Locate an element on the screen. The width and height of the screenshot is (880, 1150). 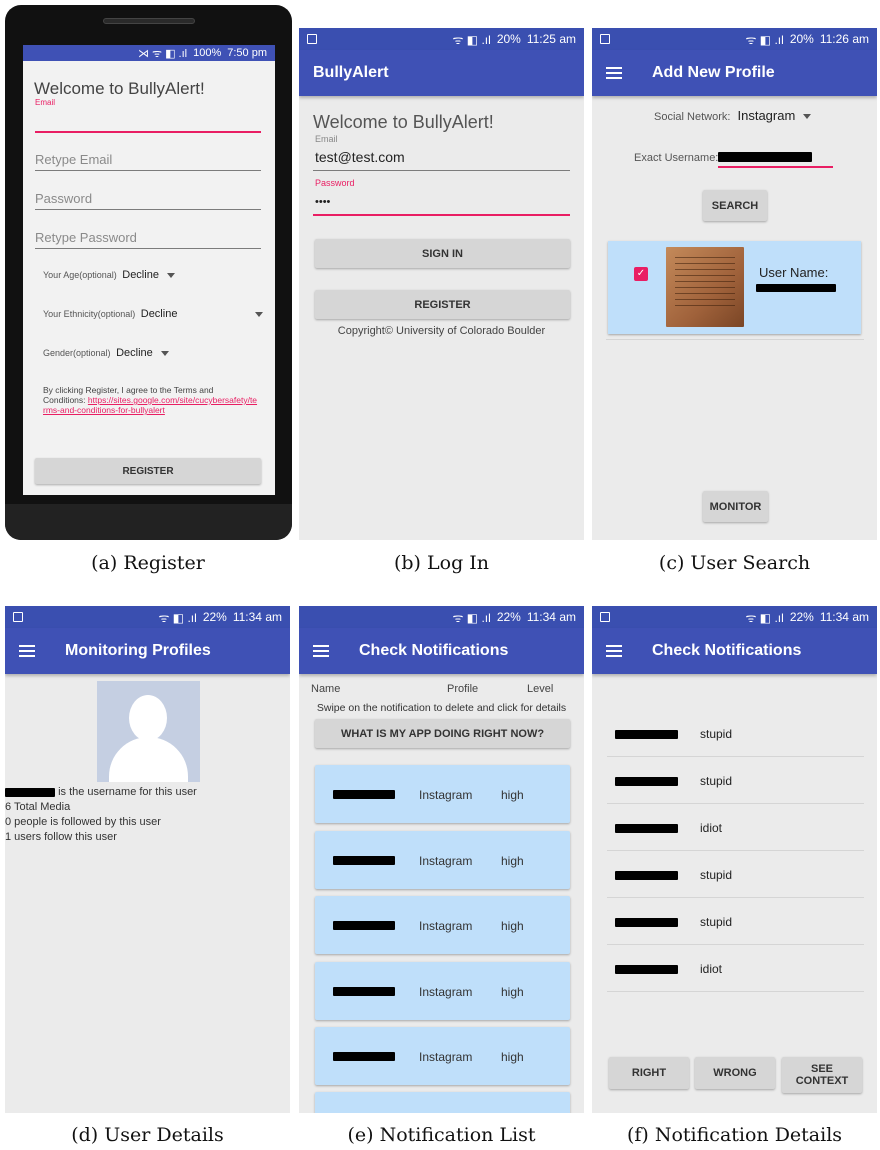
age-select: Decline is located at coordinates (148, 275).